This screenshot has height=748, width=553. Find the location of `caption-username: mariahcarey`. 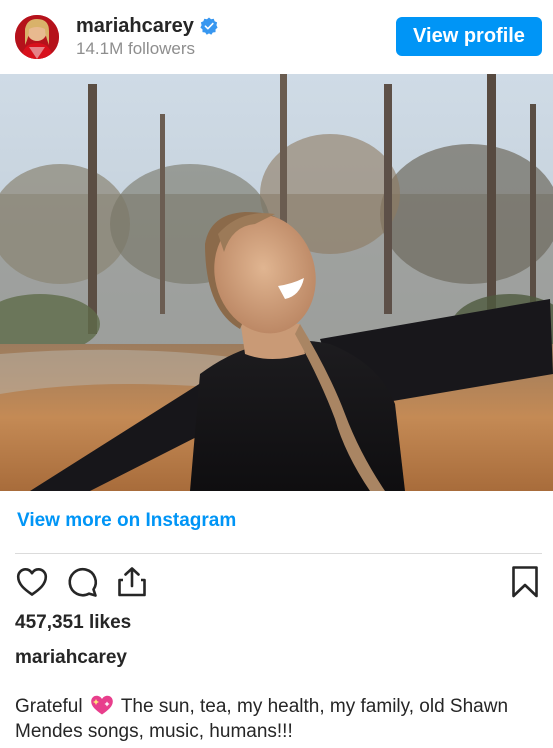

caption-username: mariahcarey is located at coordinates (71, 658).